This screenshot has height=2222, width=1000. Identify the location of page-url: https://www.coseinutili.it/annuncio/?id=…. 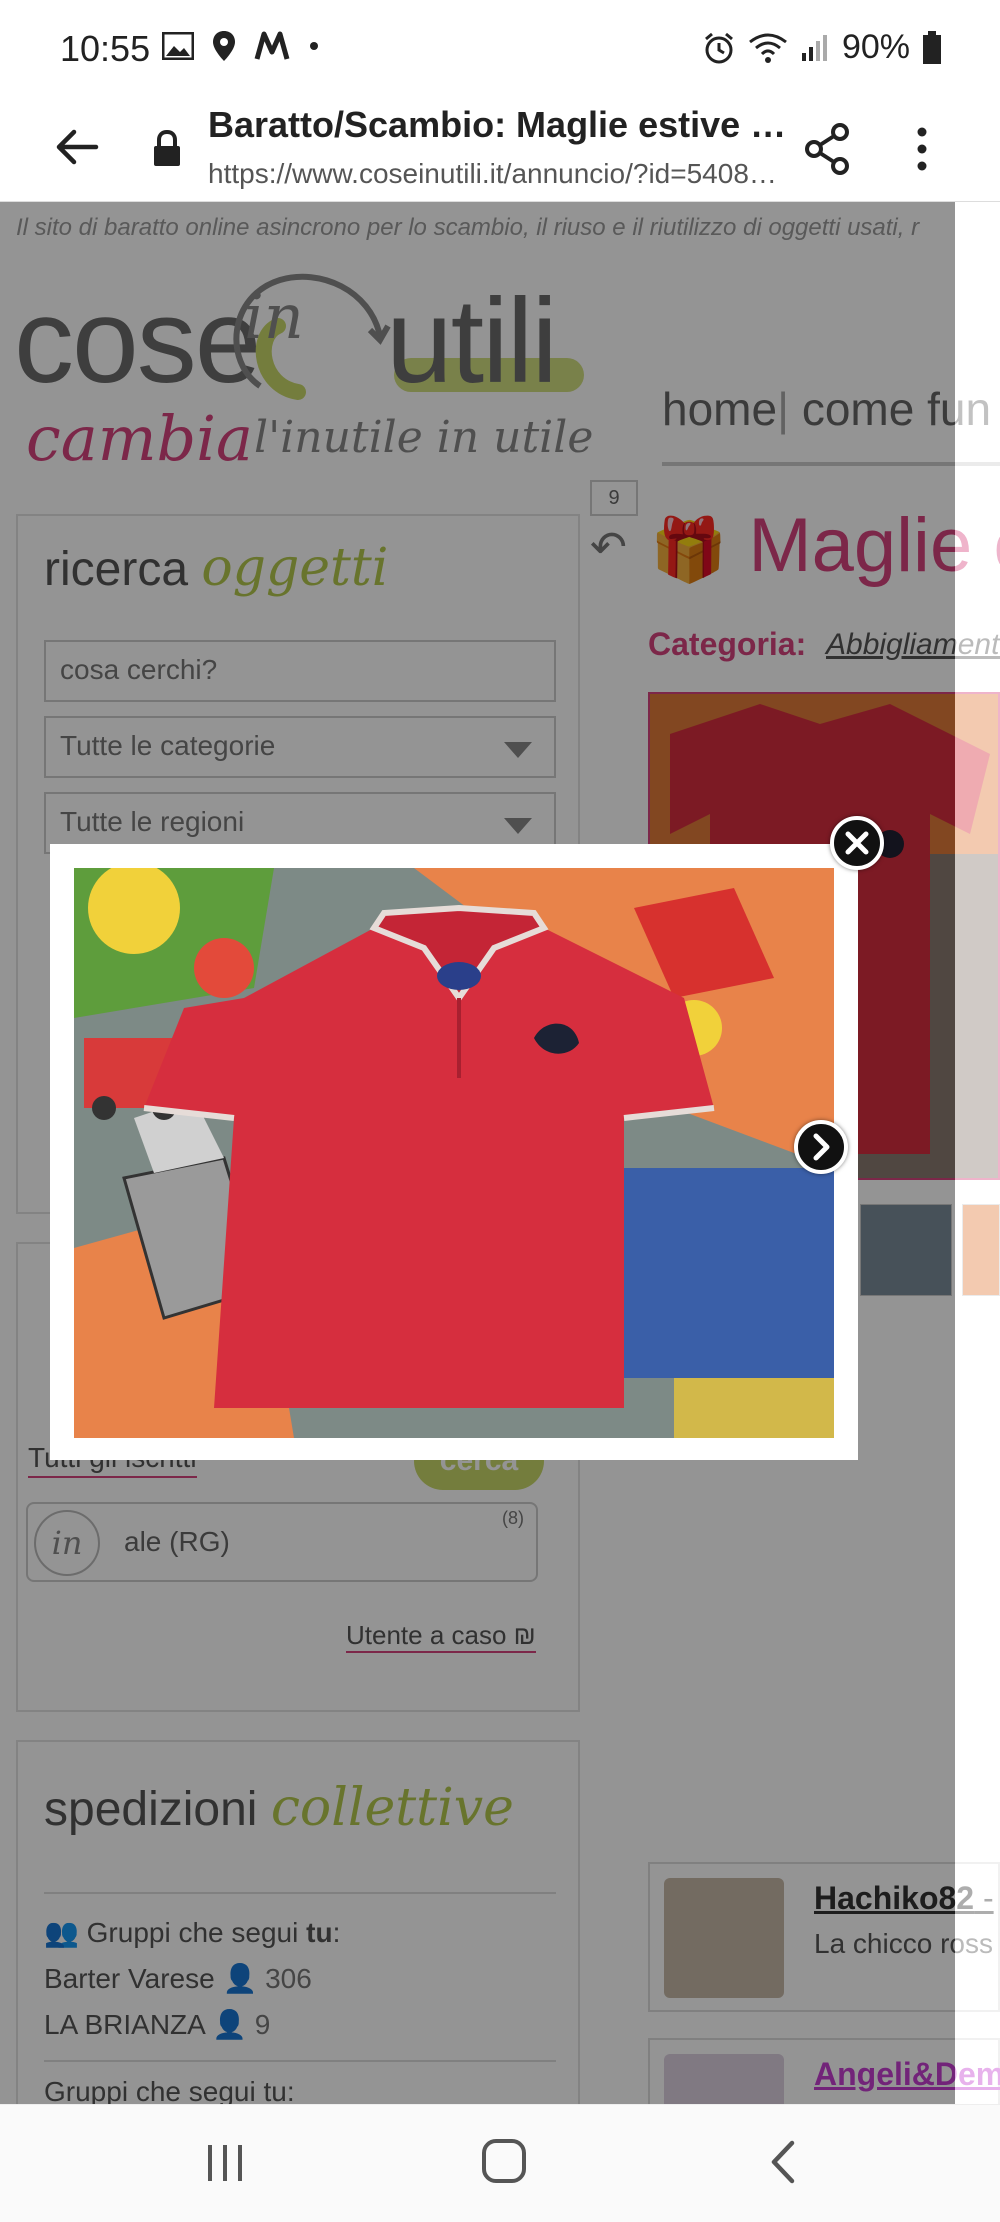
(503, 174).